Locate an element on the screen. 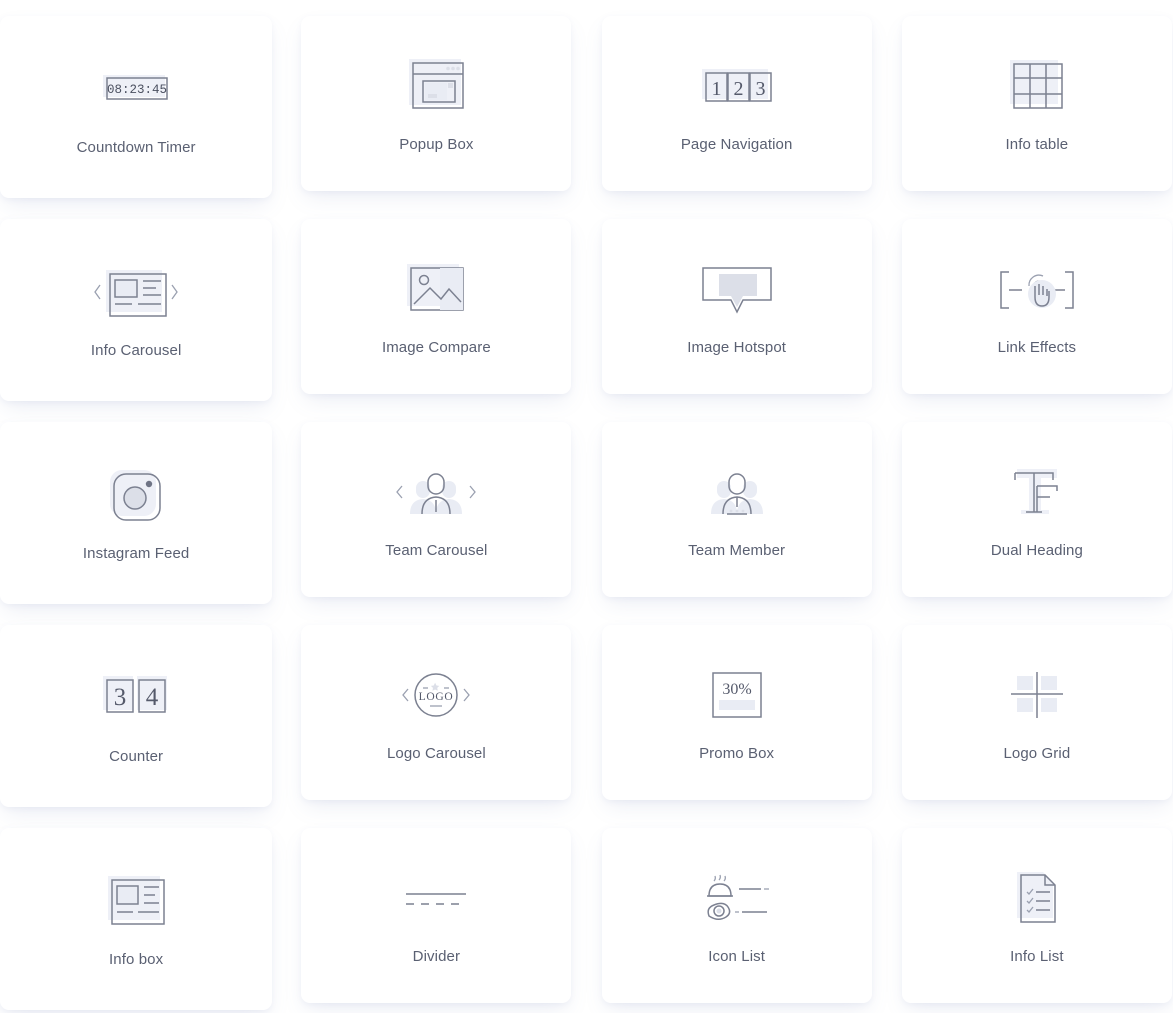  widget-card-icon-list: Icon List is located at coordinates (736, 915).